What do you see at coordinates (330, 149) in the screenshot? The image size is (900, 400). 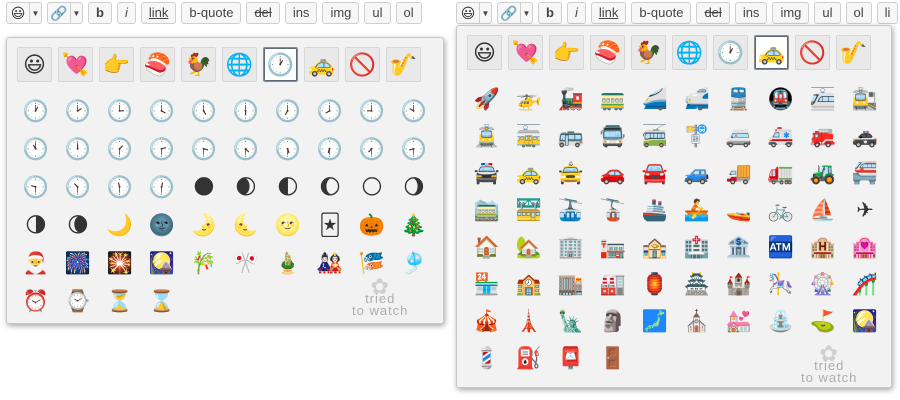 I see `emoji-item: 🕡` at bounding box center [330, 149].